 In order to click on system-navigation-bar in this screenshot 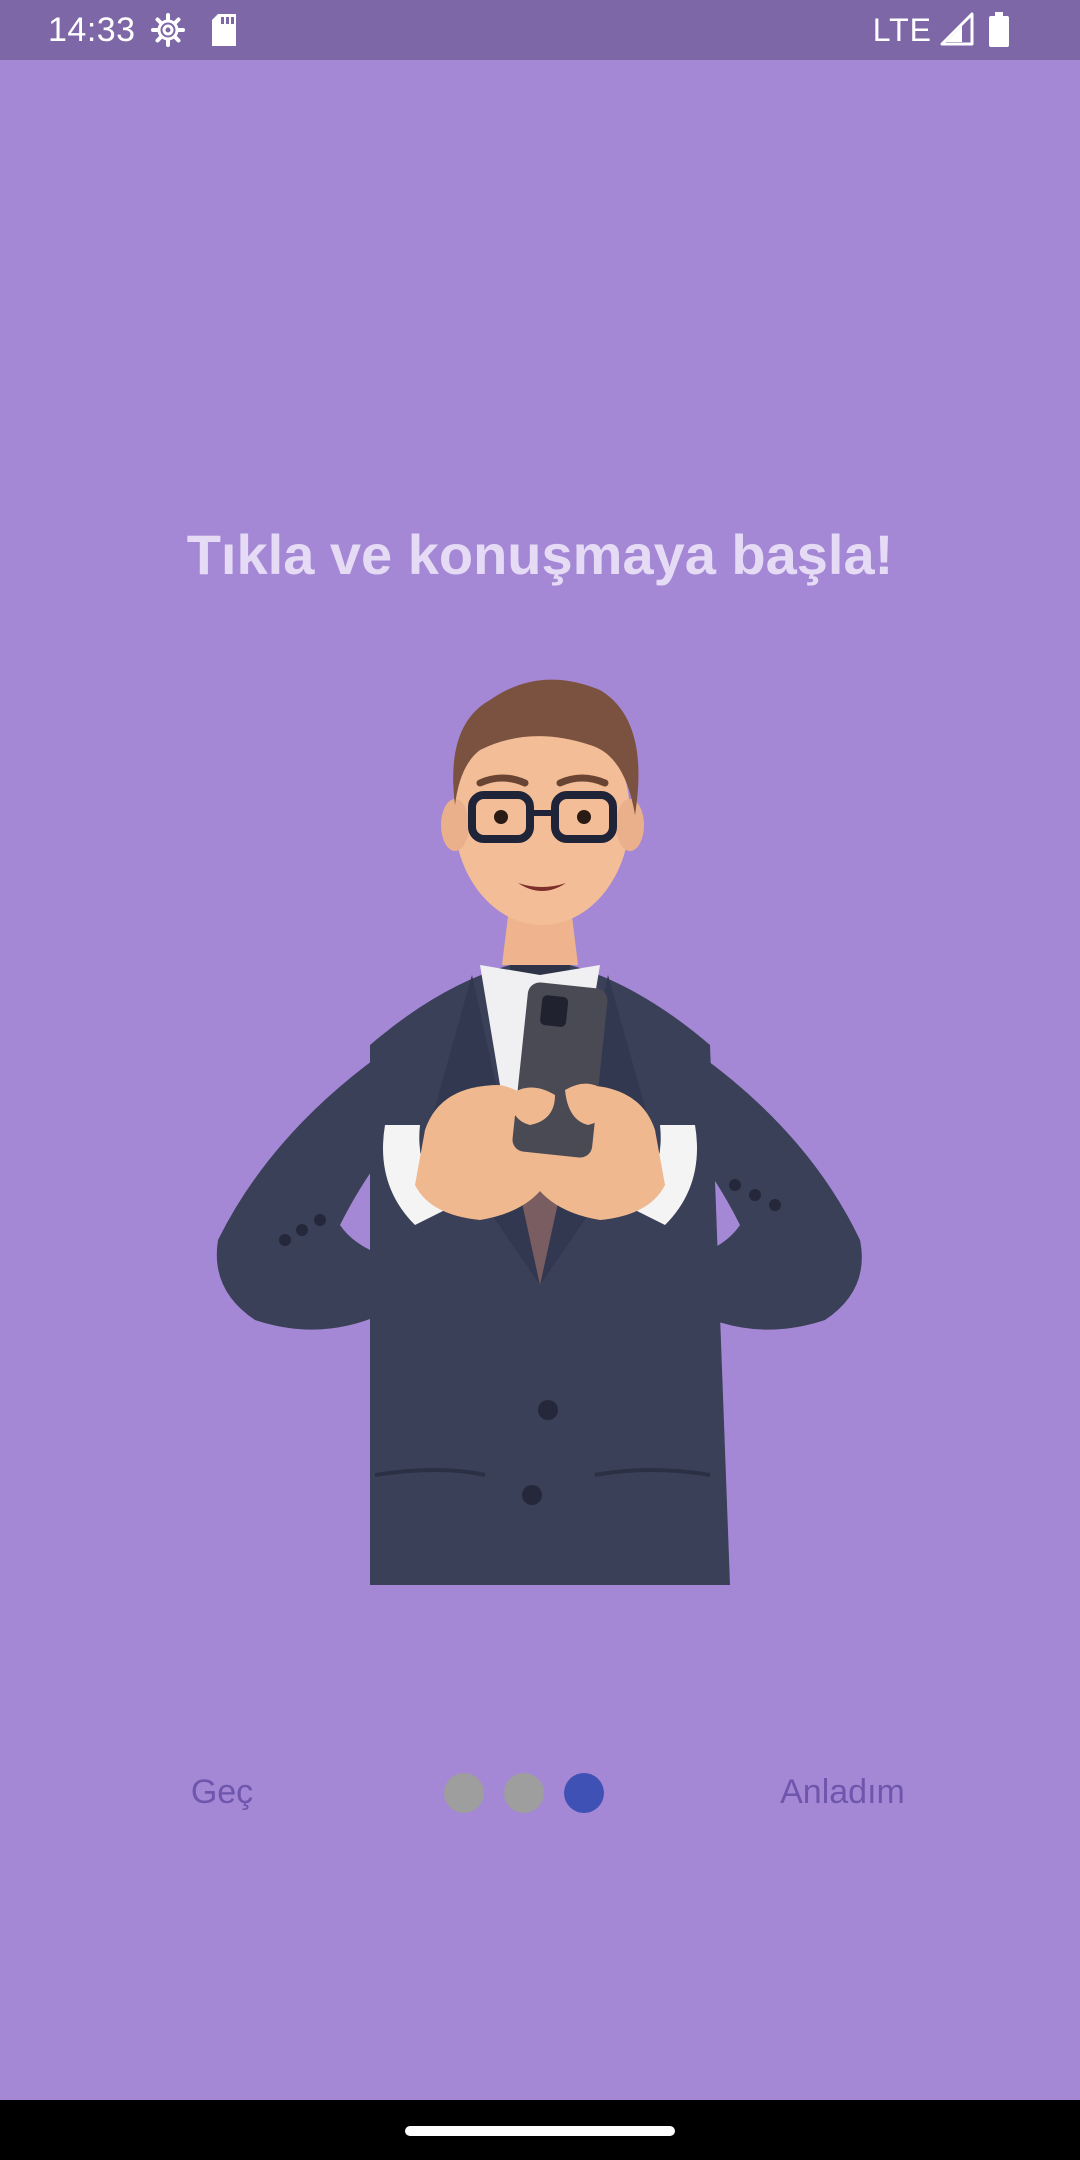, I will do `click(540, 2130)`.